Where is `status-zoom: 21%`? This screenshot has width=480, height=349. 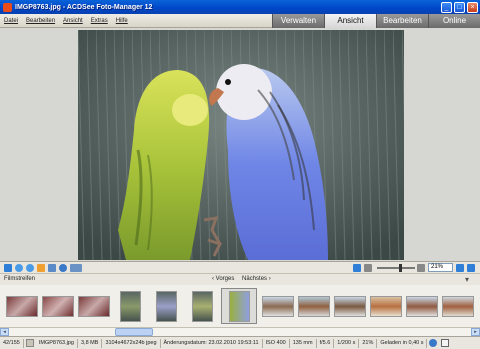
status-zoom: 21% is located at coordinates (368, 343).